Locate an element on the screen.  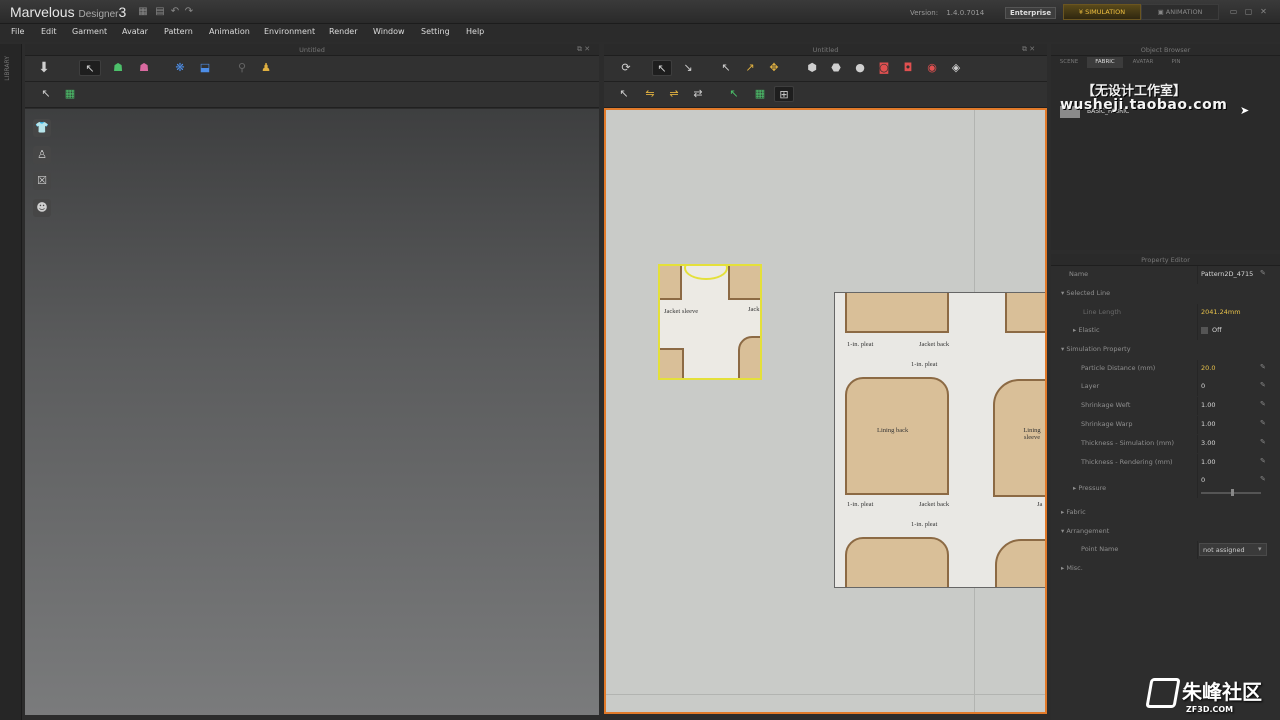
menu-render: Render is located at coordinates (343, 31).